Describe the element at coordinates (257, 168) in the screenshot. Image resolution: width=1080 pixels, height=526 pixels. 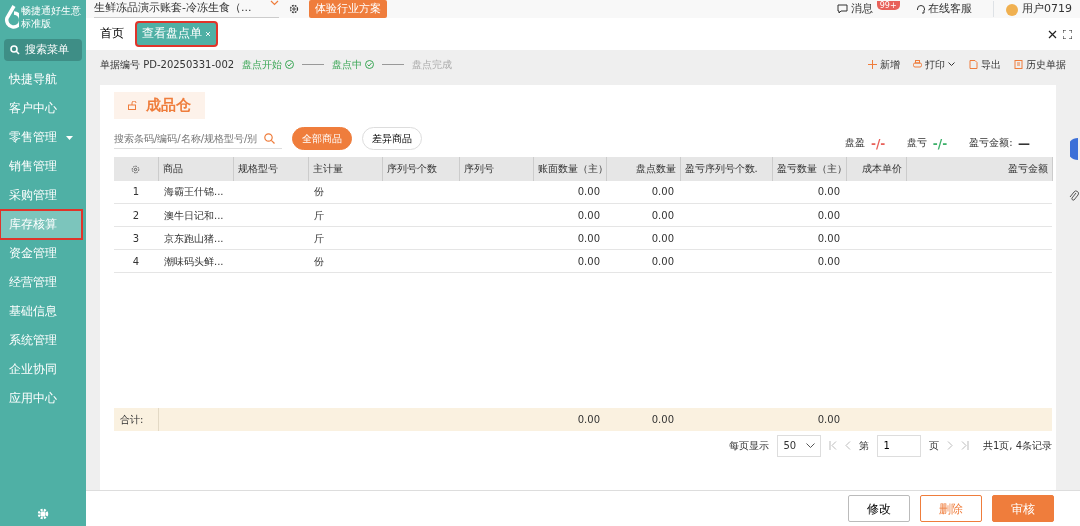
I see `column-header: 规格型号` at that location.